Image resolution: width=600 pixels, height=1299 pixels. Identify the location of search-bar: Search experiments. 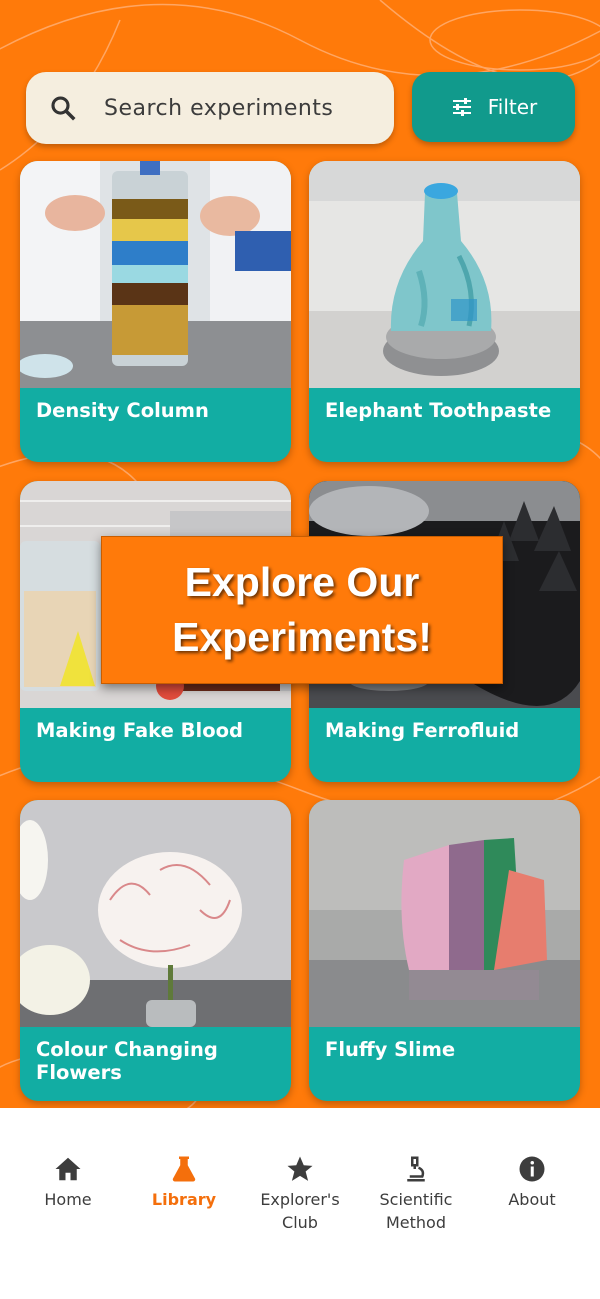
(210, 108).